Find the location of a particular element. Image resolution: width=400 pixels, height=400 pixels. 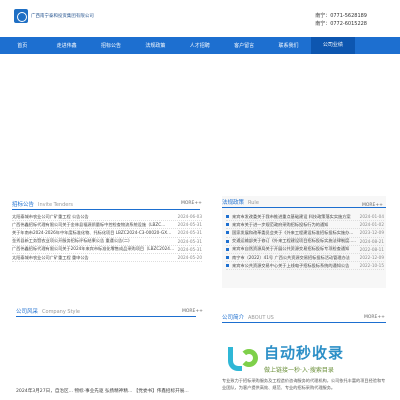

tenders-title-en: Invite Tenders is located at coordinates (55, 205).